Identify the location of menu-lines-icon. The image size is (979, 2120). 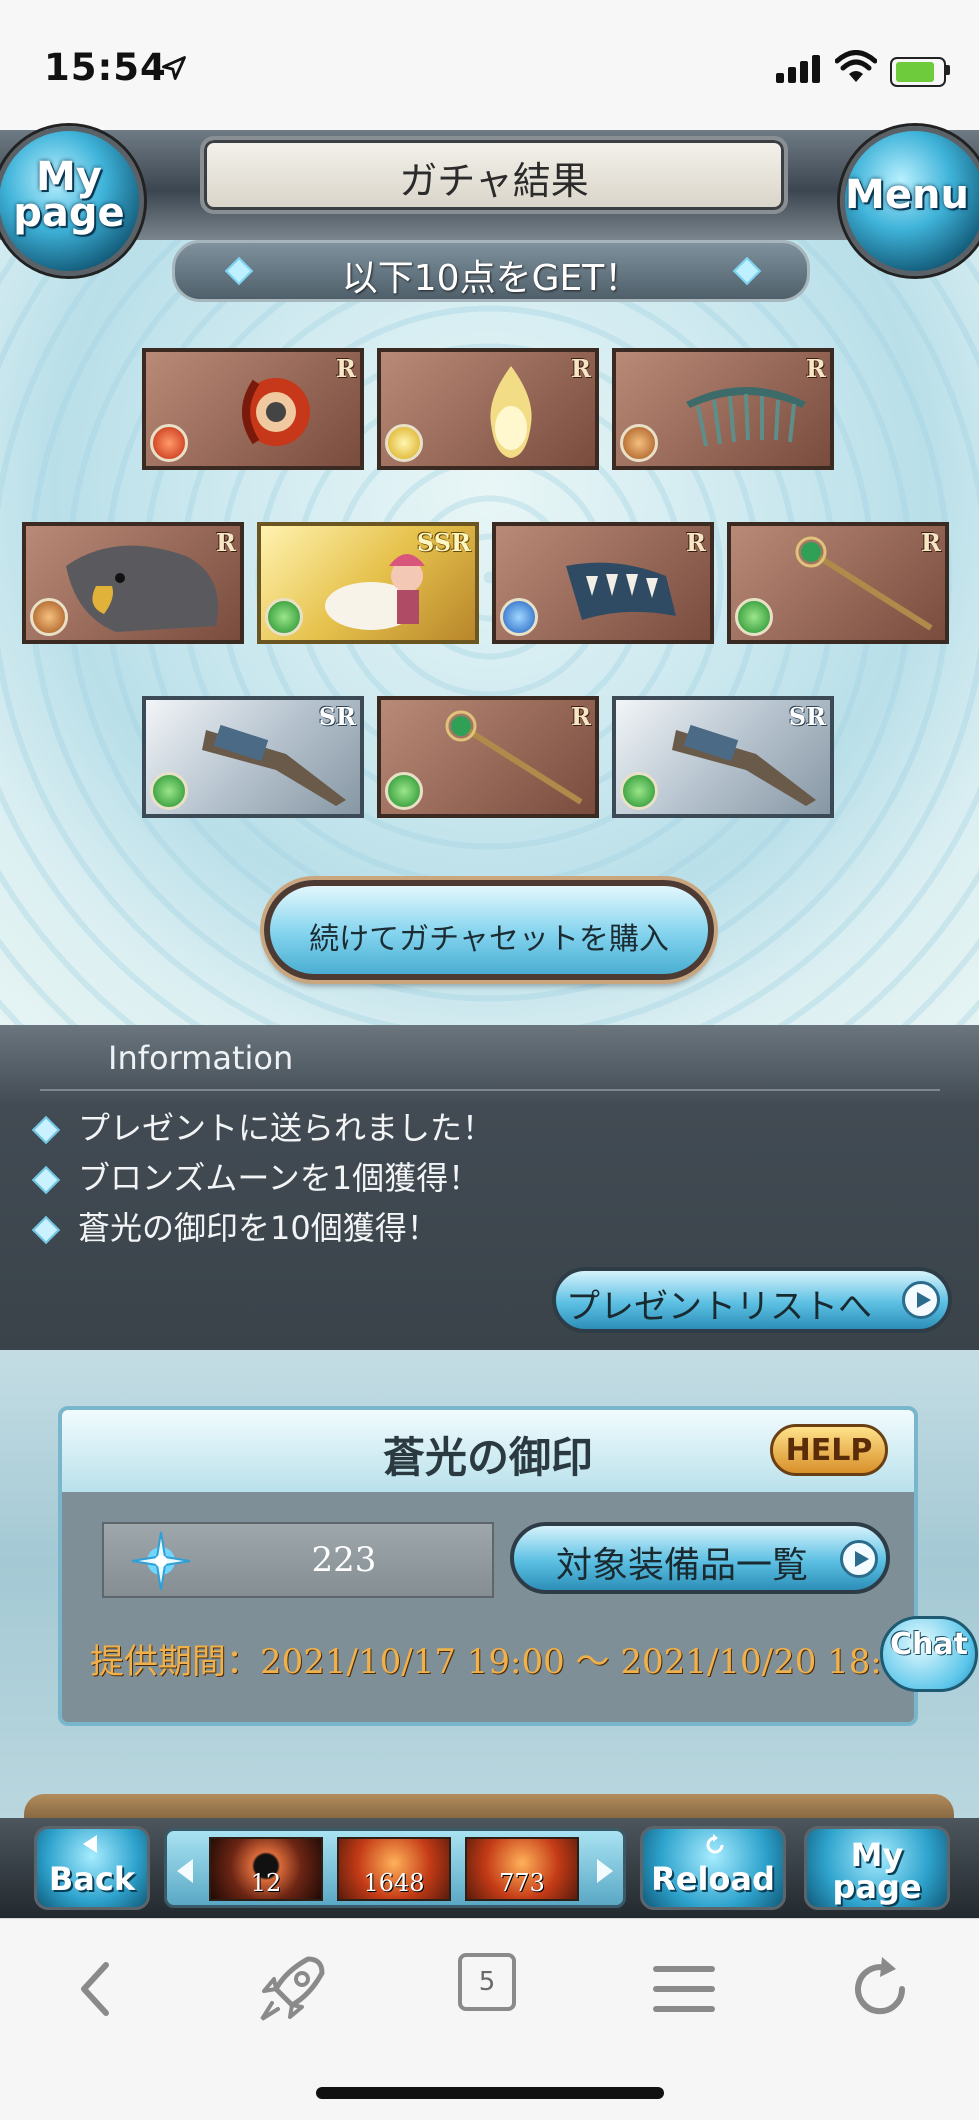
(684, 1989).